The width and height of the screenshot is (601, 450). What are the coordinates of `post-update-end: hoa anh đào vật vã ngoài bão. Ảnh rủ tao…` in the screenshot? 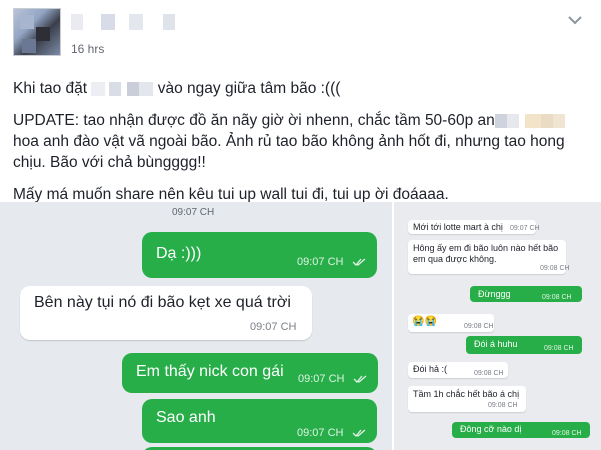 It's located at (289, 152).